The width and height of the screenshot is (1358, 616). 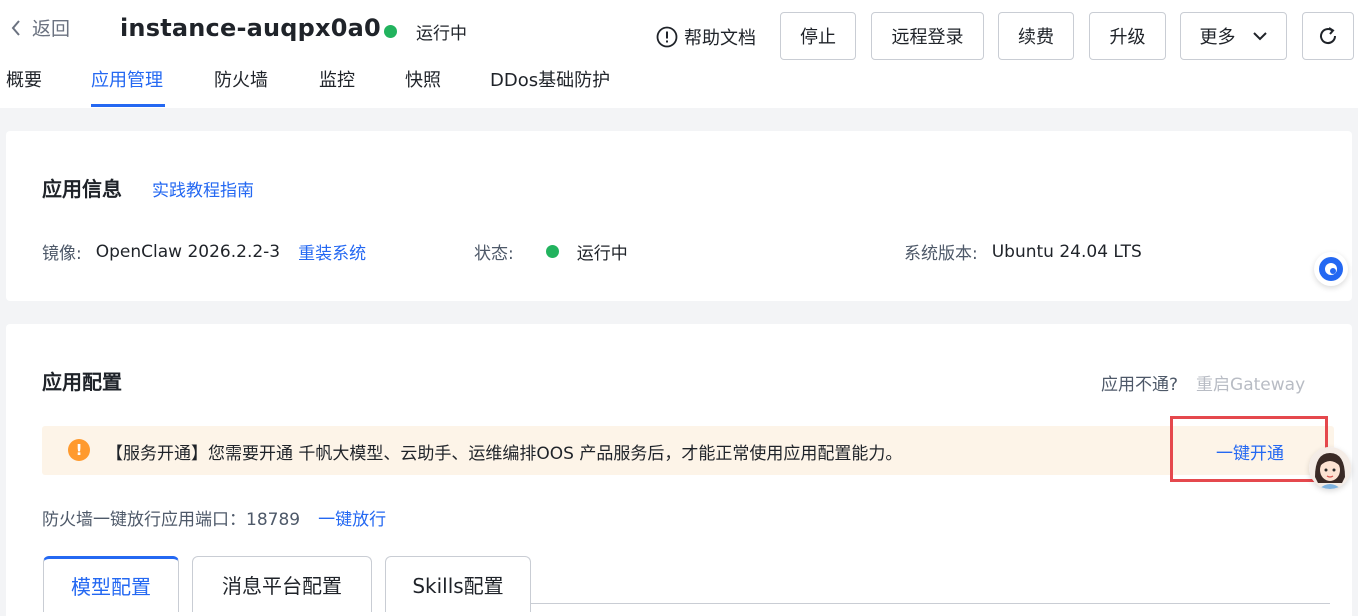 I want to click on assistant-avatar, so click(x=1330, y=468).